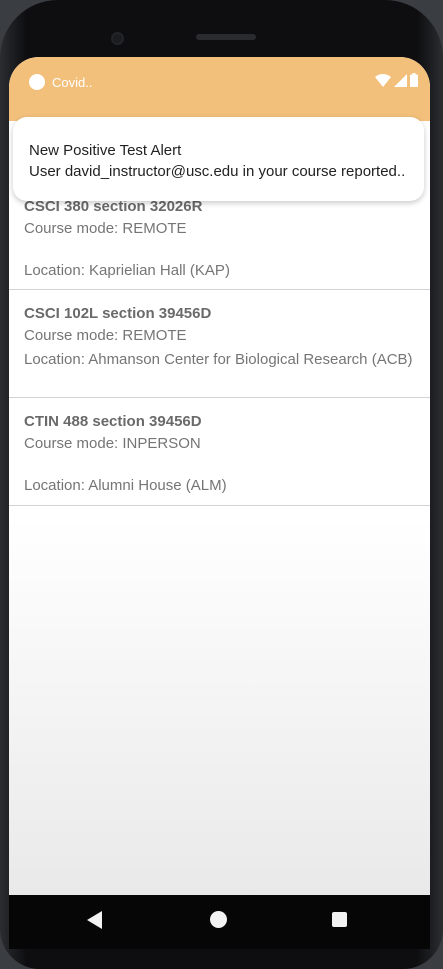  What do you see at coordinates (37, 82) in the screenshot?
I see `notification-dot-icon` at bounding box center [37, 82].